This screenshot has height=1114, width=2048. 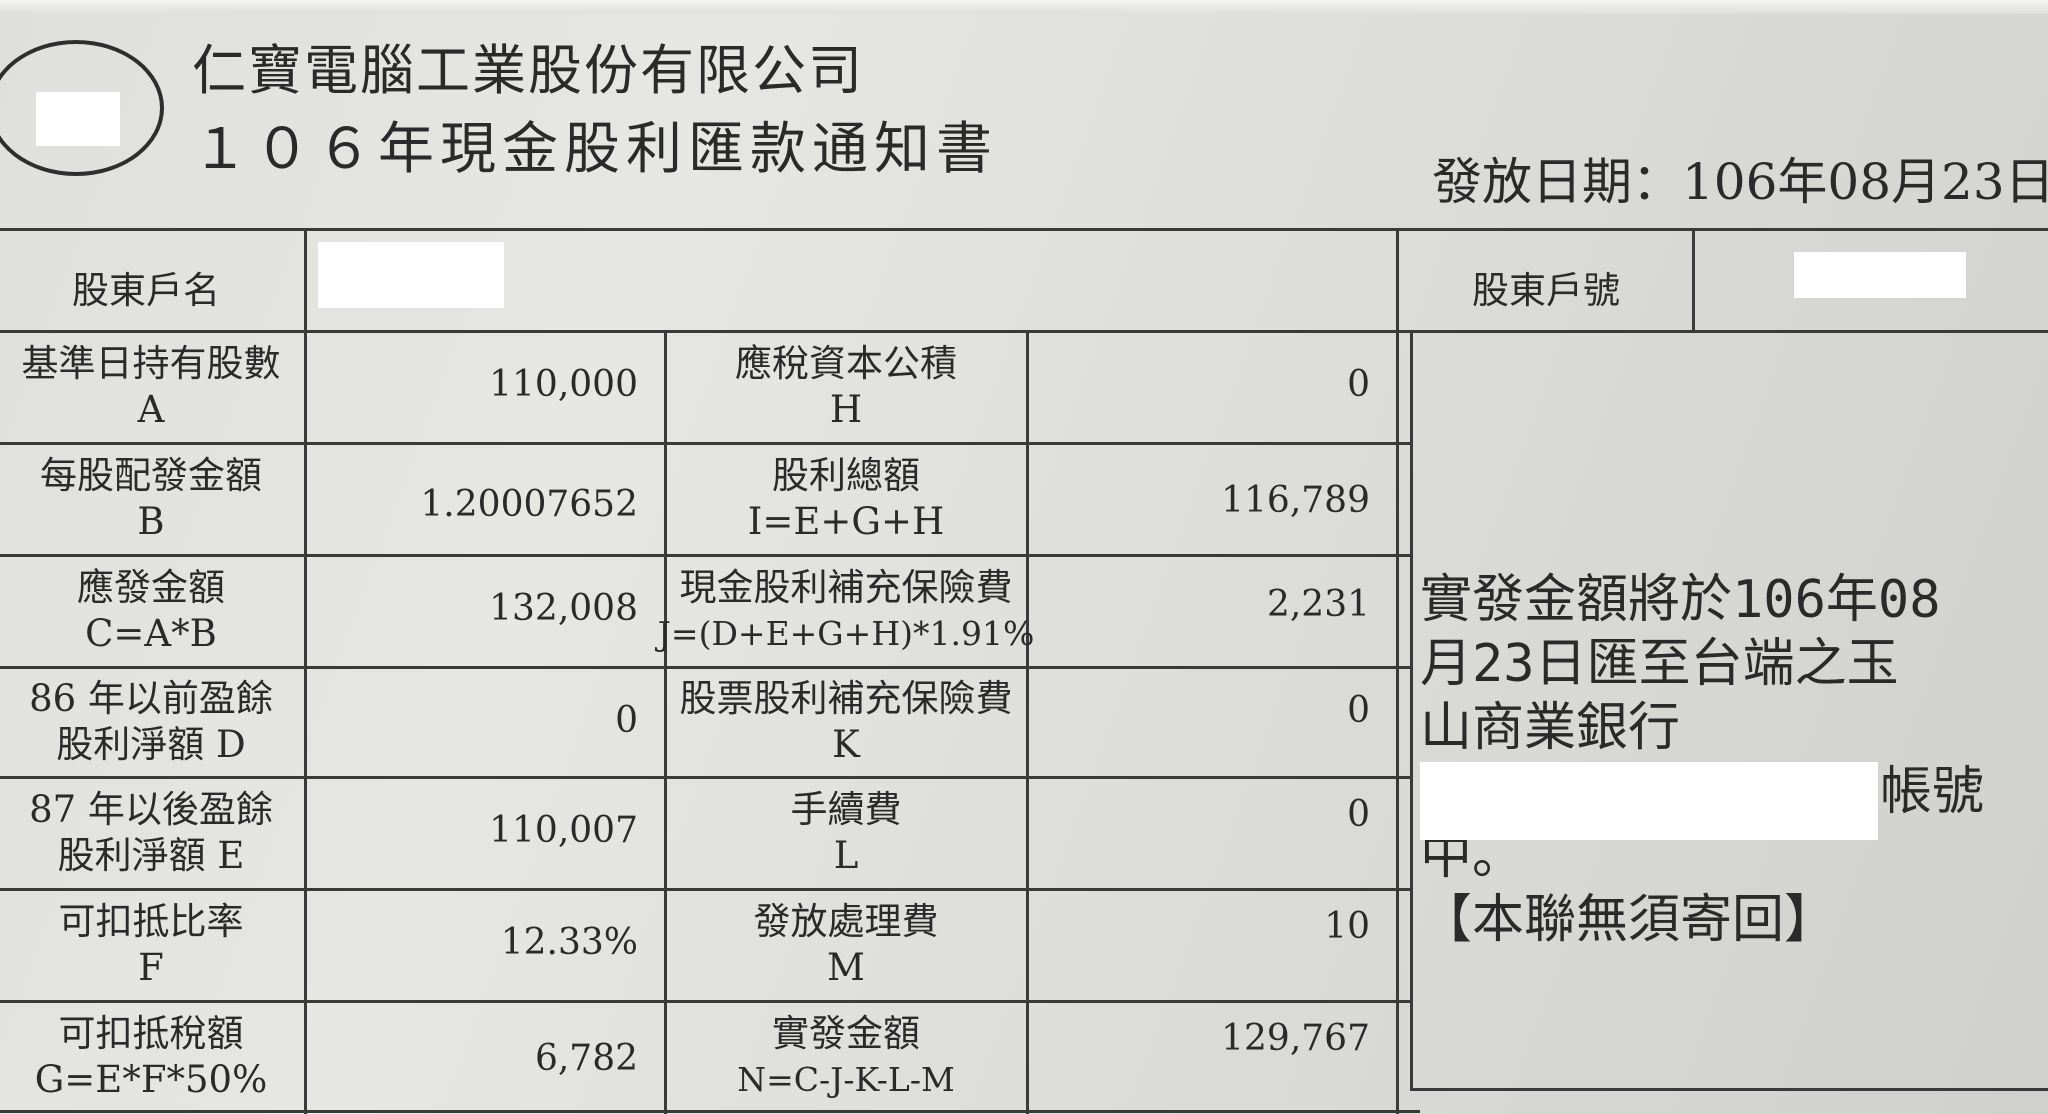 What do you see at coordinates (1550, 728) in the screenshot?
I see `note-line: 山商業銀行` at bounding box center [1550, 728].